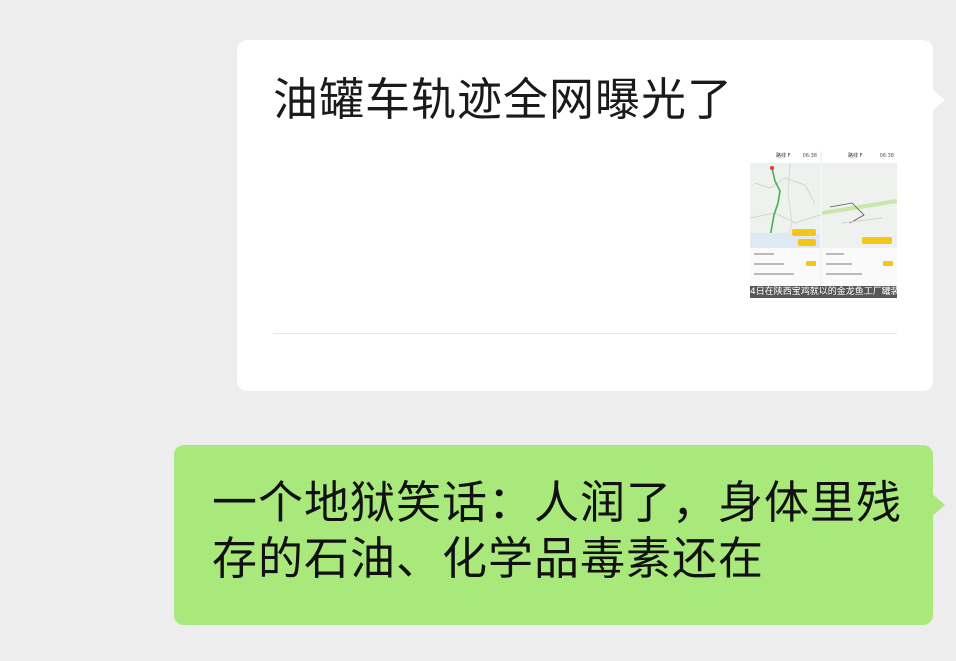  What do you see at coordinates (785, 205) in the screenshot?
I see `thumbnail-left-map` at bounding box center [785, 205].